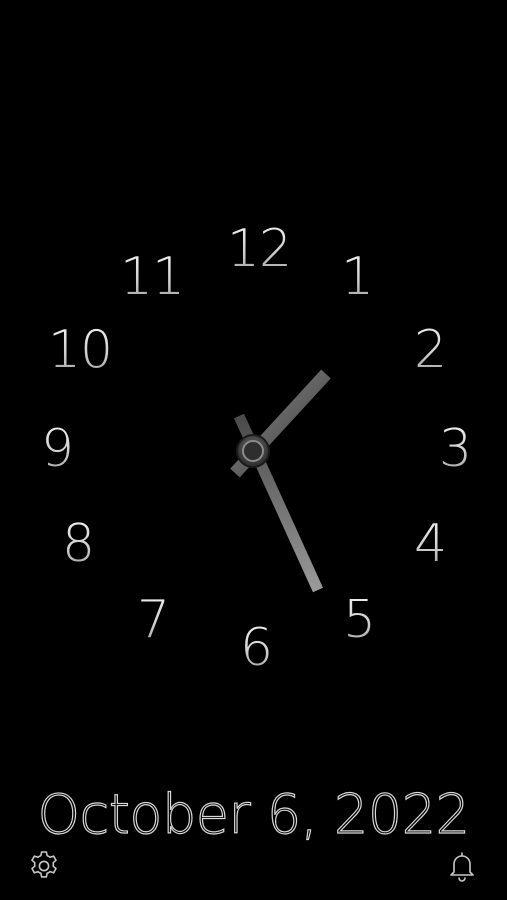 This screenshot has width=507, height=900. I want to click on numeral-2: 2, so click(430, 350).